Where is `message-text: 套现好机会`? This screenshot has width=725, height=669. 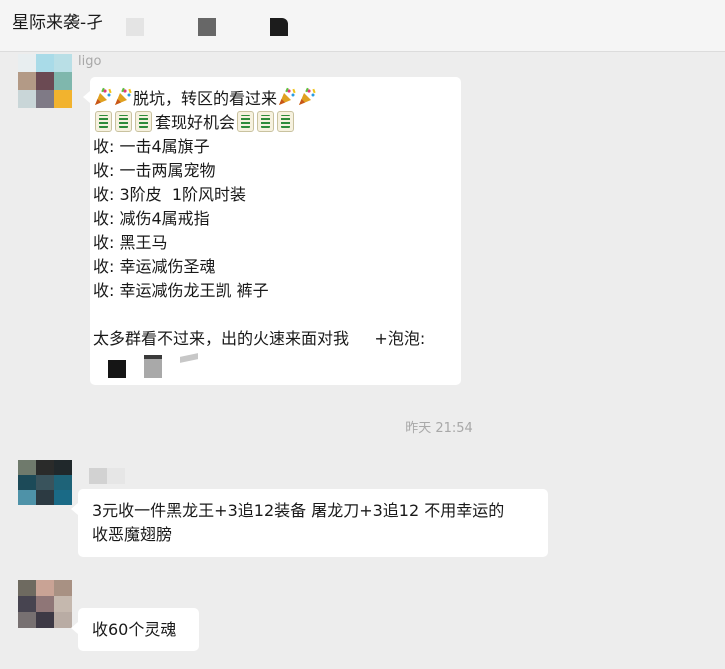 message-text: 套现好机会 is located at coordinates (195, 122).